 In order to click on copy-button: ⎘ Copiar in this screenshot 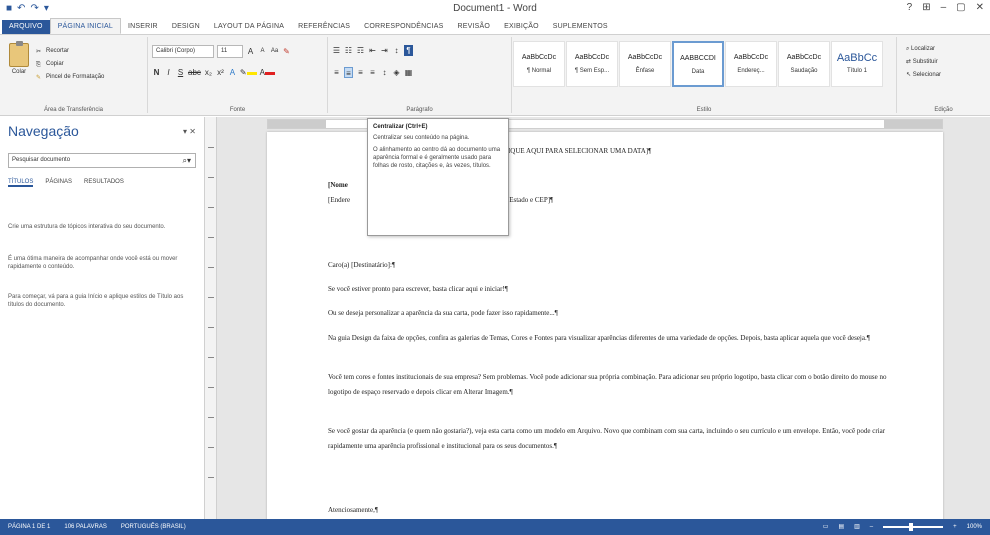, I will do `click(70, 64)`.